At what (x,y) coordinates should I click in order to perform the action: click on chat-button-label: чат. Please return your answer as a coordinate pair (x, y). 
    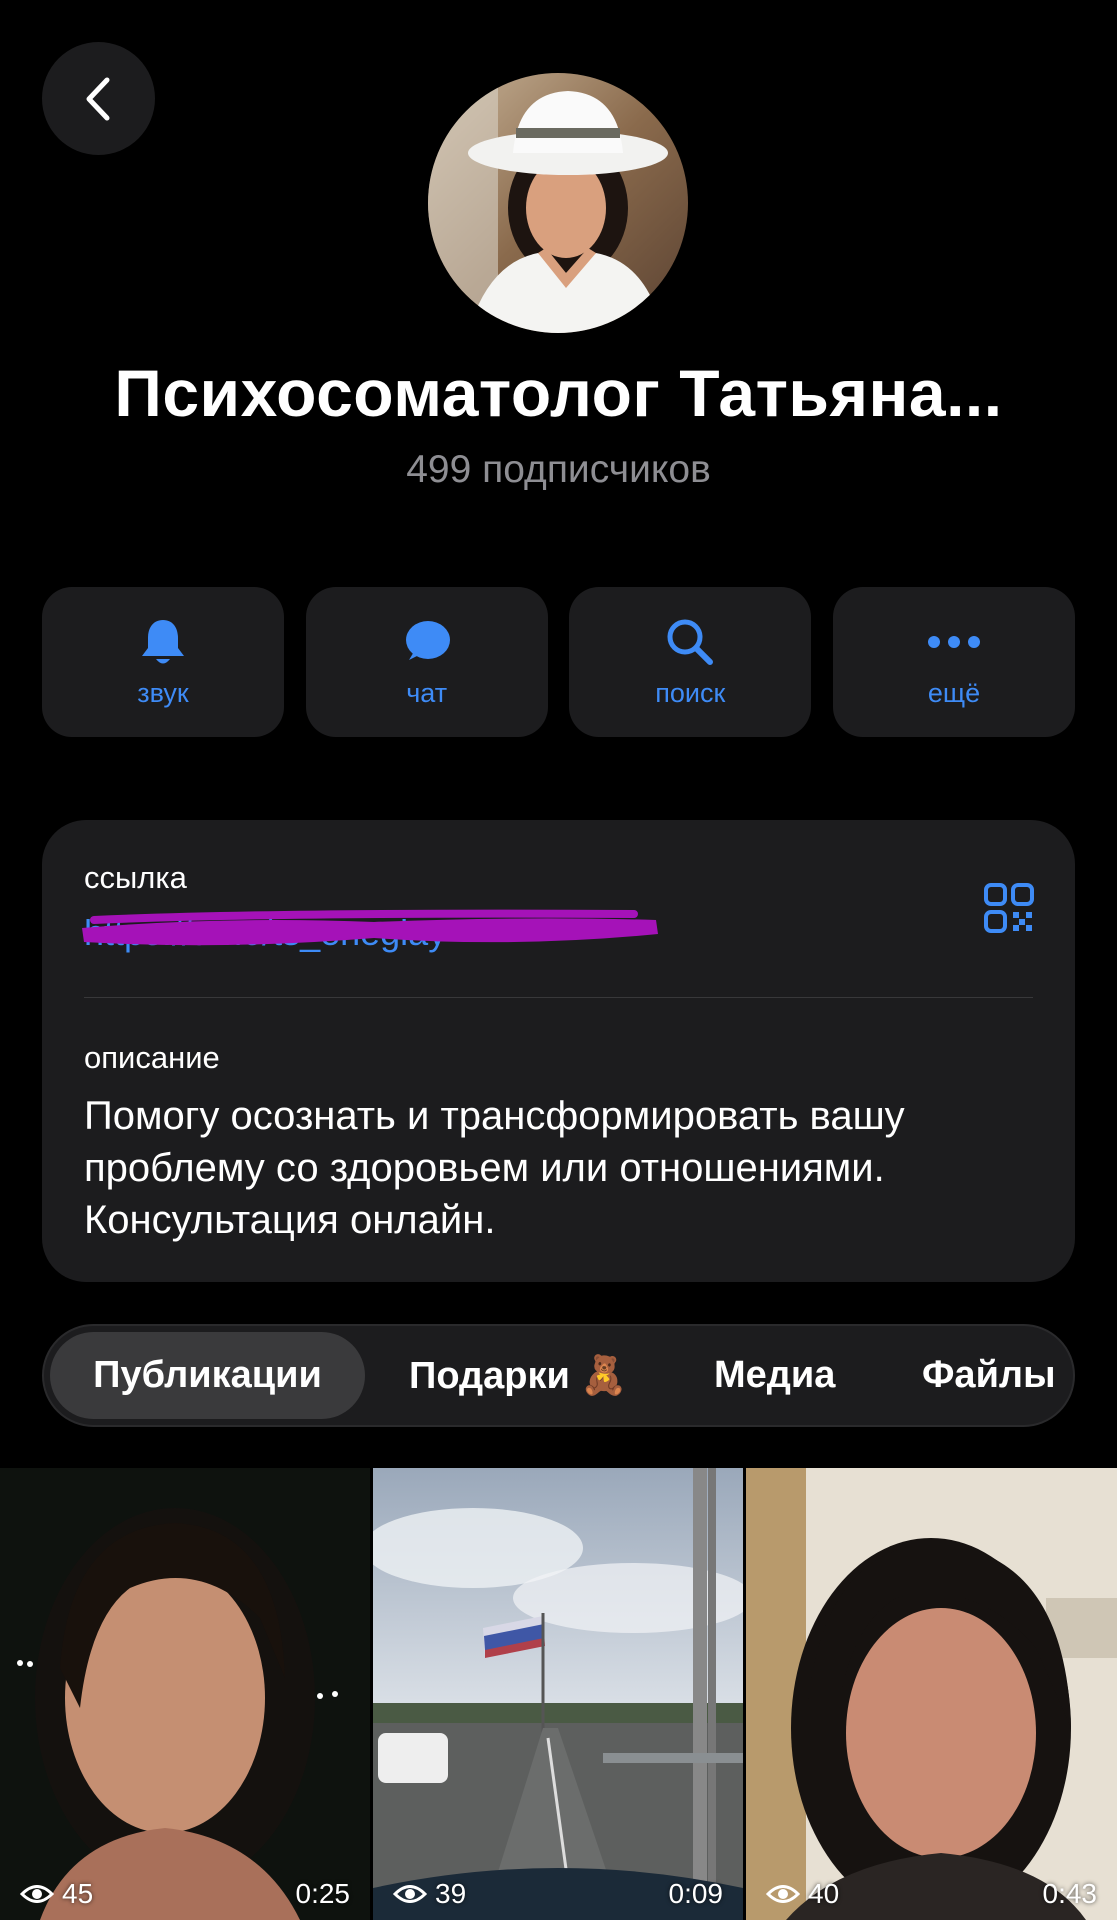
    Looking at the image, I should click on (427, 692).